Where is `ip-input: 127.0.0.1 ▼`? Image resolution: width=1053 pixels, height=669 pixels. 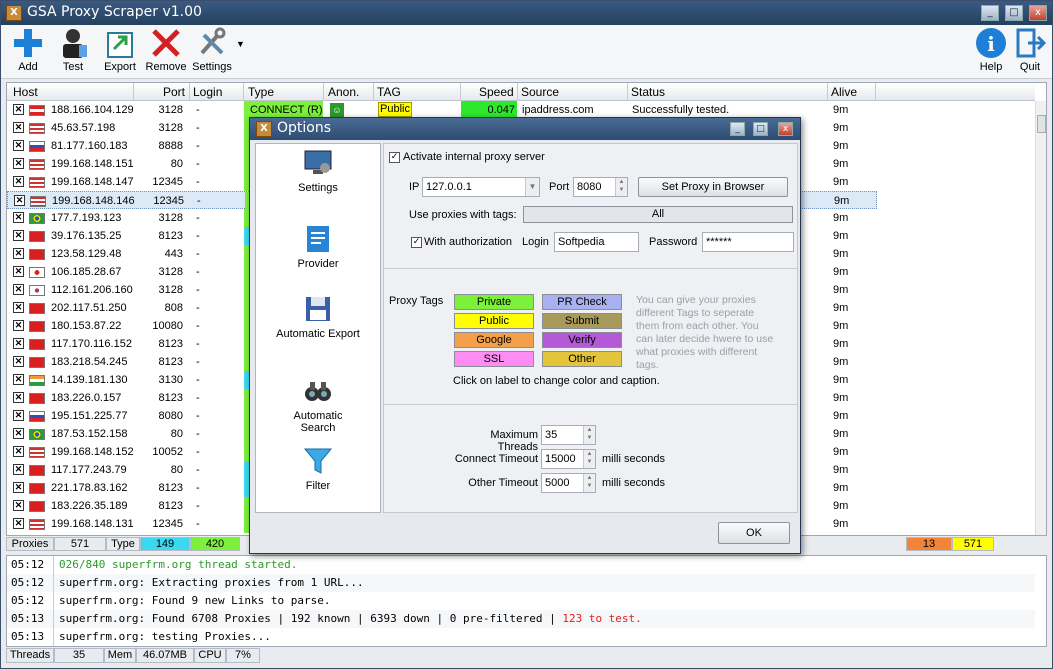
ip-input: 127.0.0.1 ▼ is located at coordinates (481, 187).